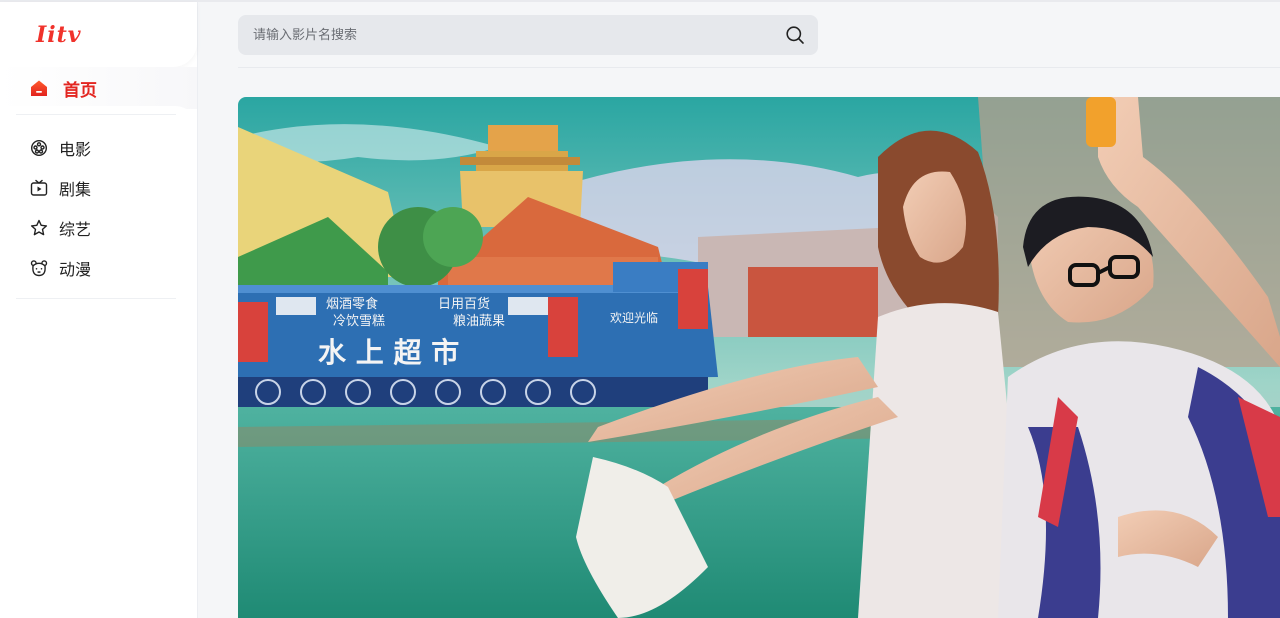 This screenshot has width=1280, height=618. Describe the element at coordinates (759, 67) in the screenshot. I see `header-divider` at that location.